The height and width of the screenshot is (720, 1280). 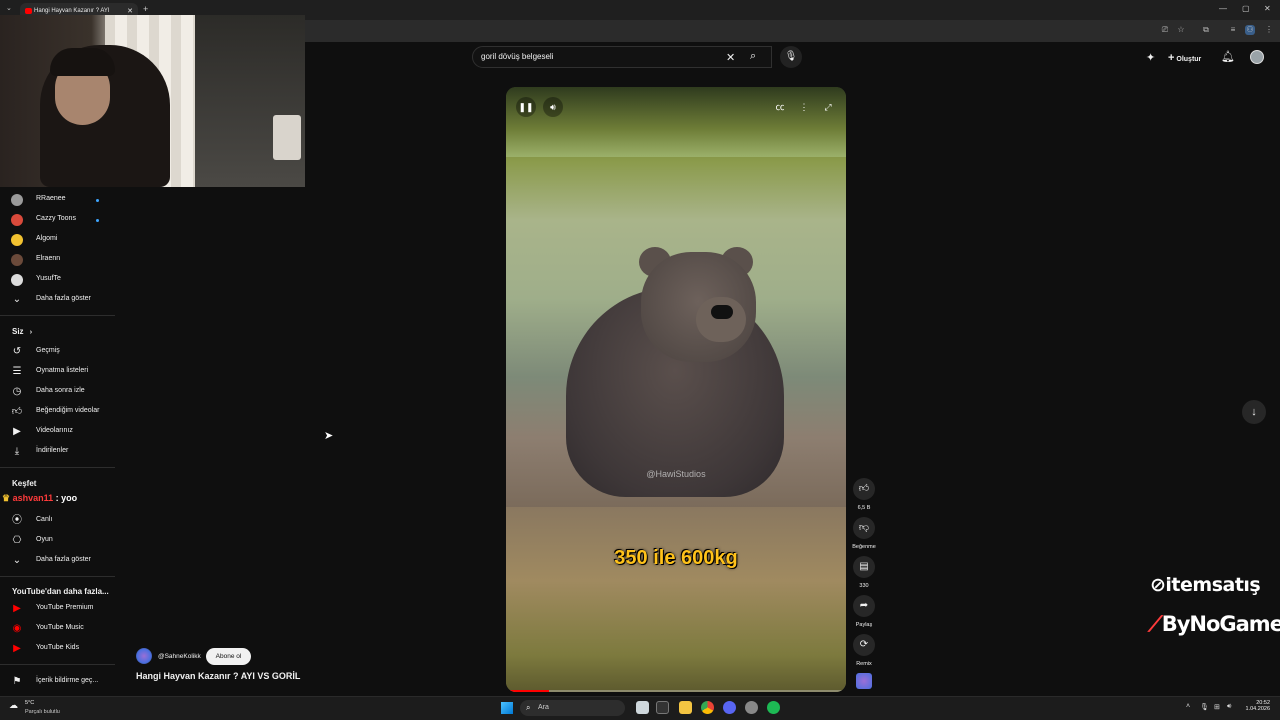 What do you see at coordinates (28, 11) in the screenshot?
I see `youtube-favicon-icon` at bounding box center [28, 11].